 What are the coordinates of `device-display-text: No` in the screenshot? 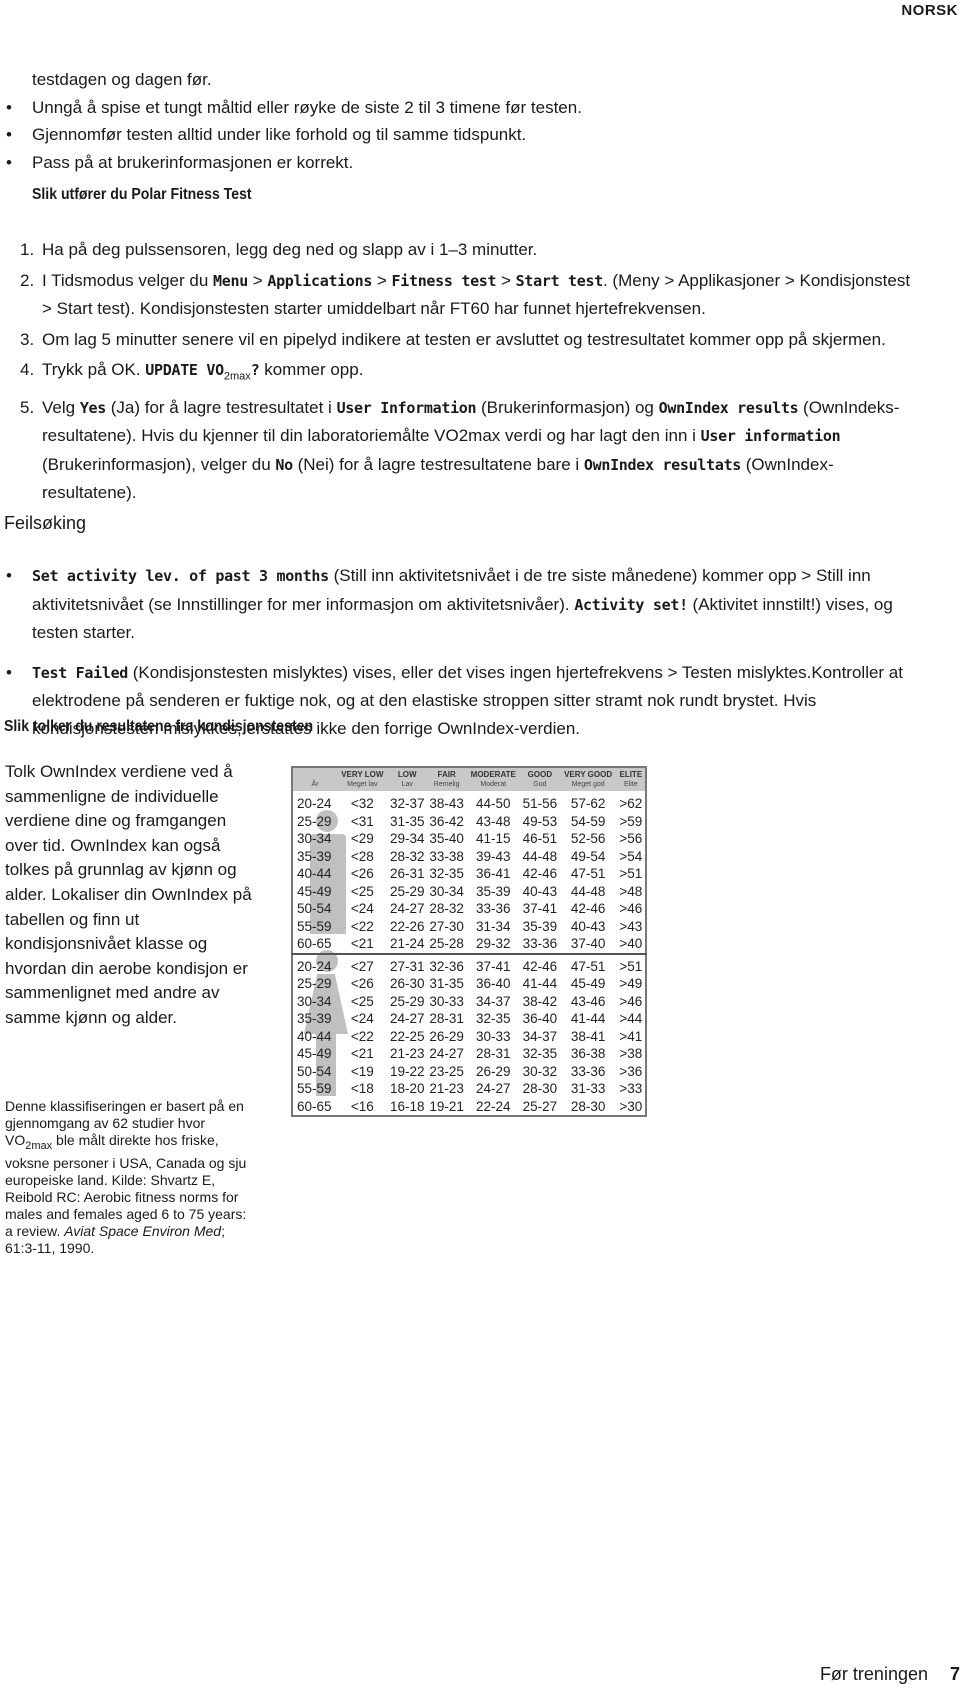 It's located at (284, 464).